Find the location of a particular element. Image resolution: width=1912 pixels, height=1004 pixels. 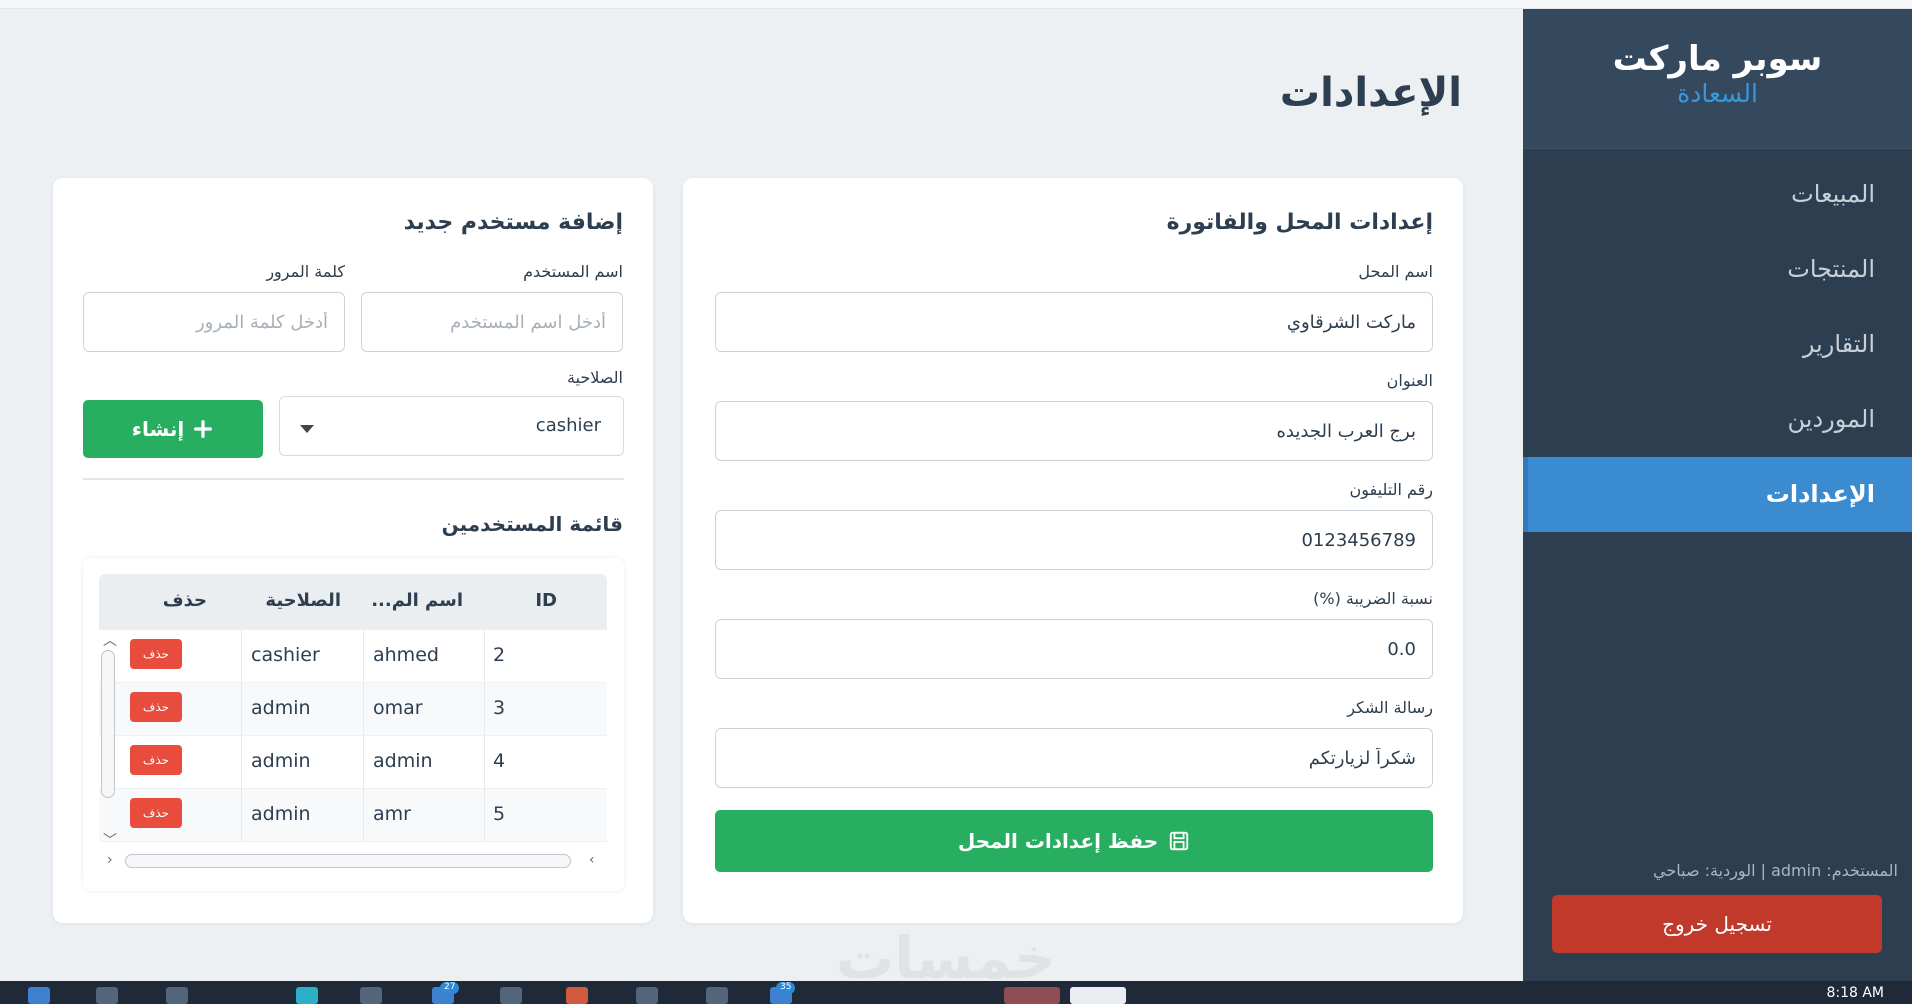

start-icon is located at coordinates (39, 995).